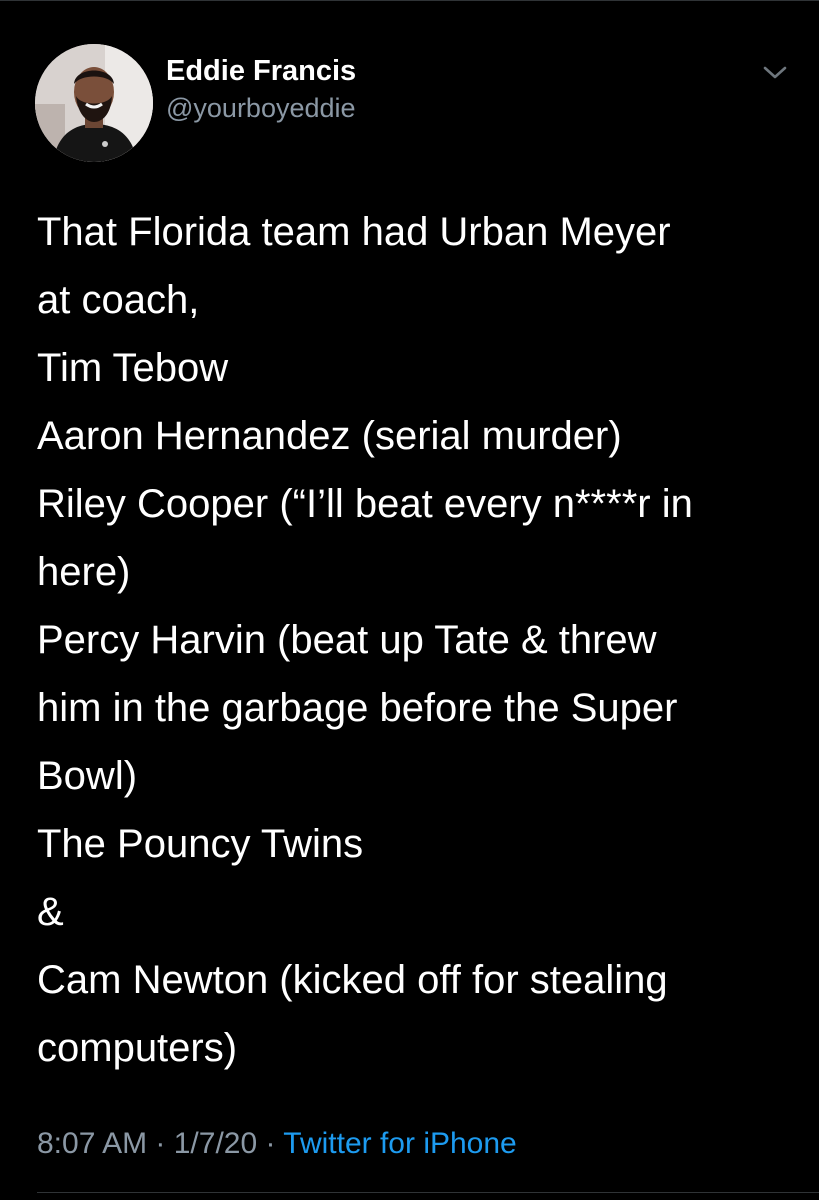 The image size is (819, 1200). I want to click on display-name: Eddie Francis, so click(261, 71).